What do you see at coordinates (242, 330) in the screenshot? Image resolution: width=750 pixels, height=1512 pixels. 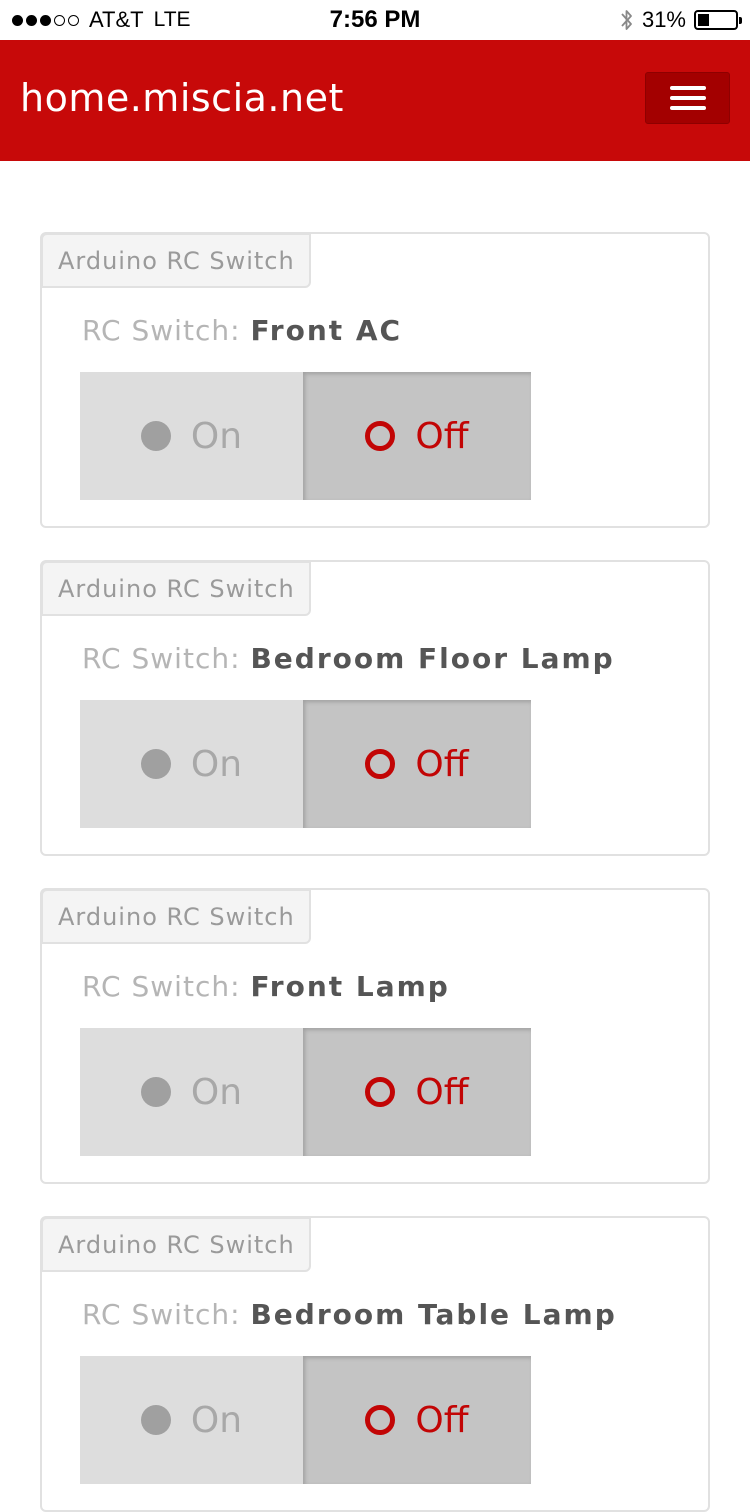 I see `card-title: RC Switch: Front AC` at bounding box center [242, 330].